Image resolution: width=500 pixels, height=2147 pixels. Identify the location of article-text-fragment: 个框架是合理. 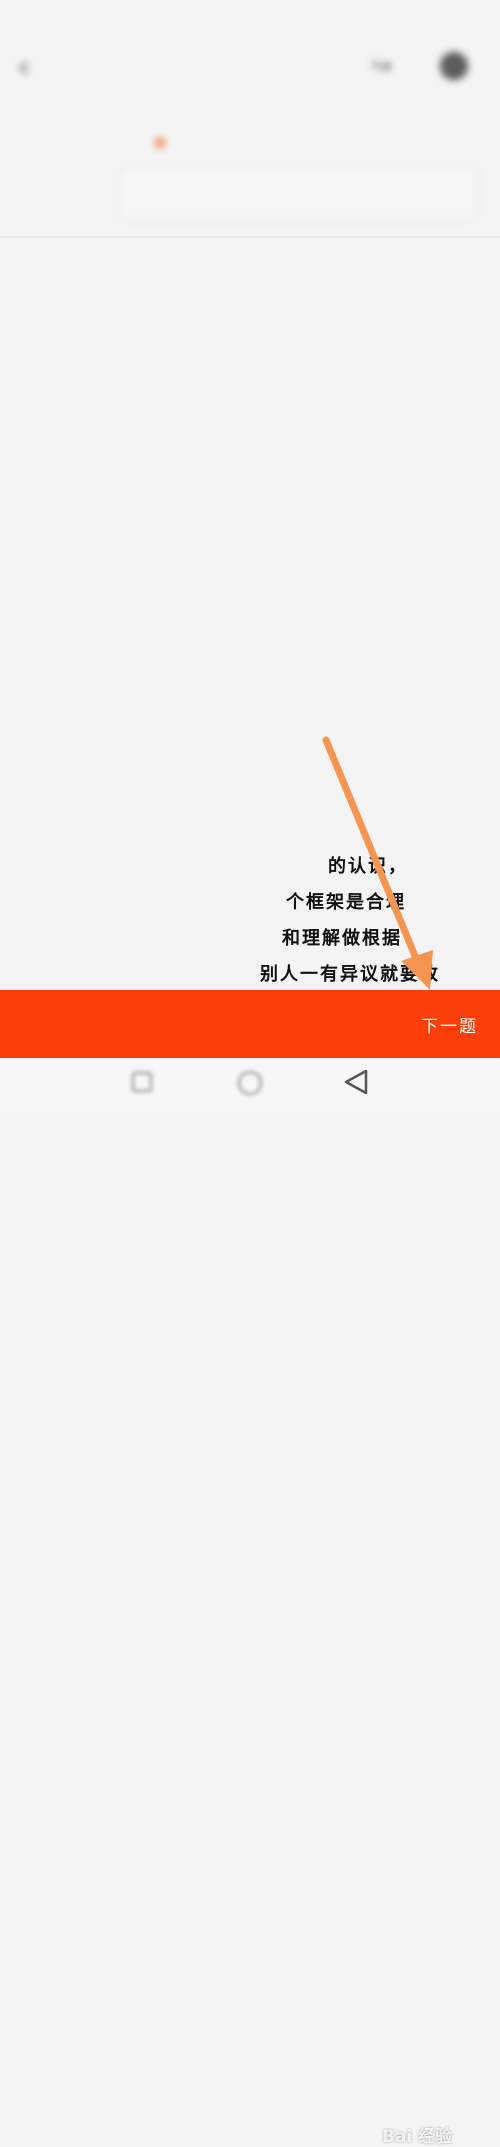
(346, 902).